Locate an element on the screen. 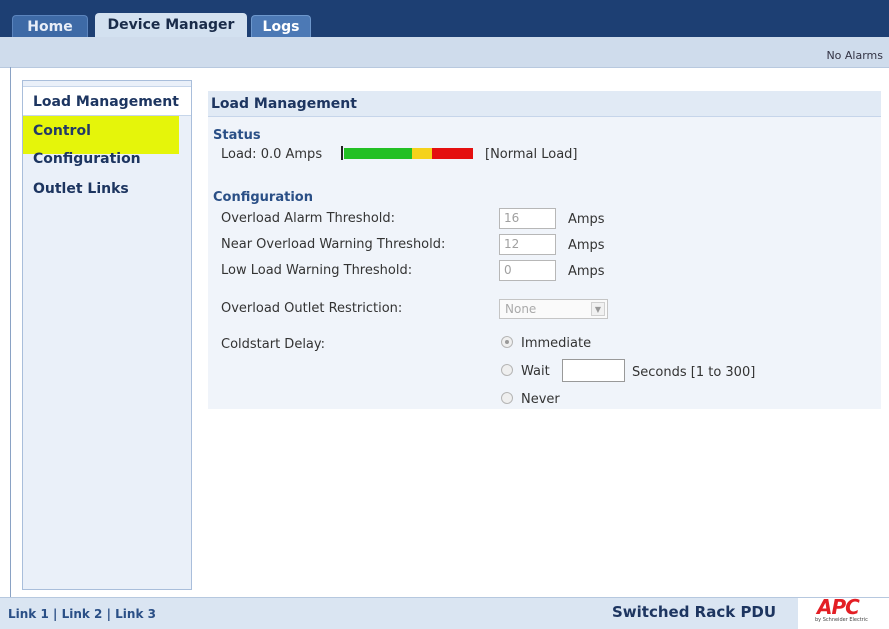  left-divider is located at coordinates (10, 332).